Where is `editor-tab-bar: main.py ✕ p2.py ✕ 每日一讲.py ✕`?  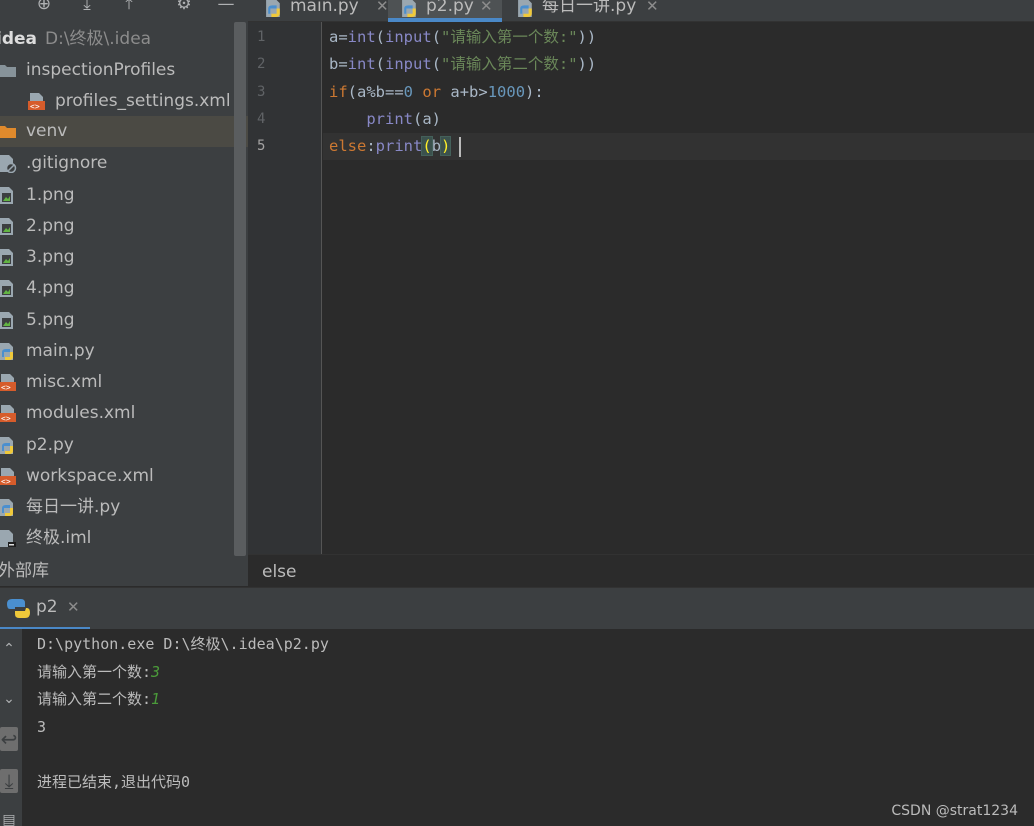 editor-tab-bar: main.py ✕ p2.py ✕ 每日一讲.py ✕ is located at coordinates (641, 11).